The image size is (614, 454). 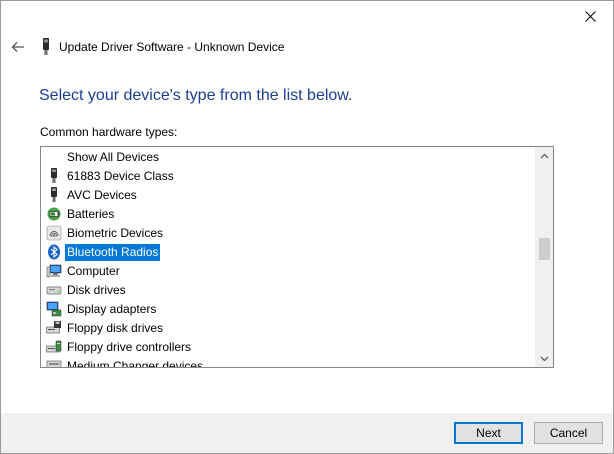 I want to click on back-arrow-icon, so click(x=17, y=47).